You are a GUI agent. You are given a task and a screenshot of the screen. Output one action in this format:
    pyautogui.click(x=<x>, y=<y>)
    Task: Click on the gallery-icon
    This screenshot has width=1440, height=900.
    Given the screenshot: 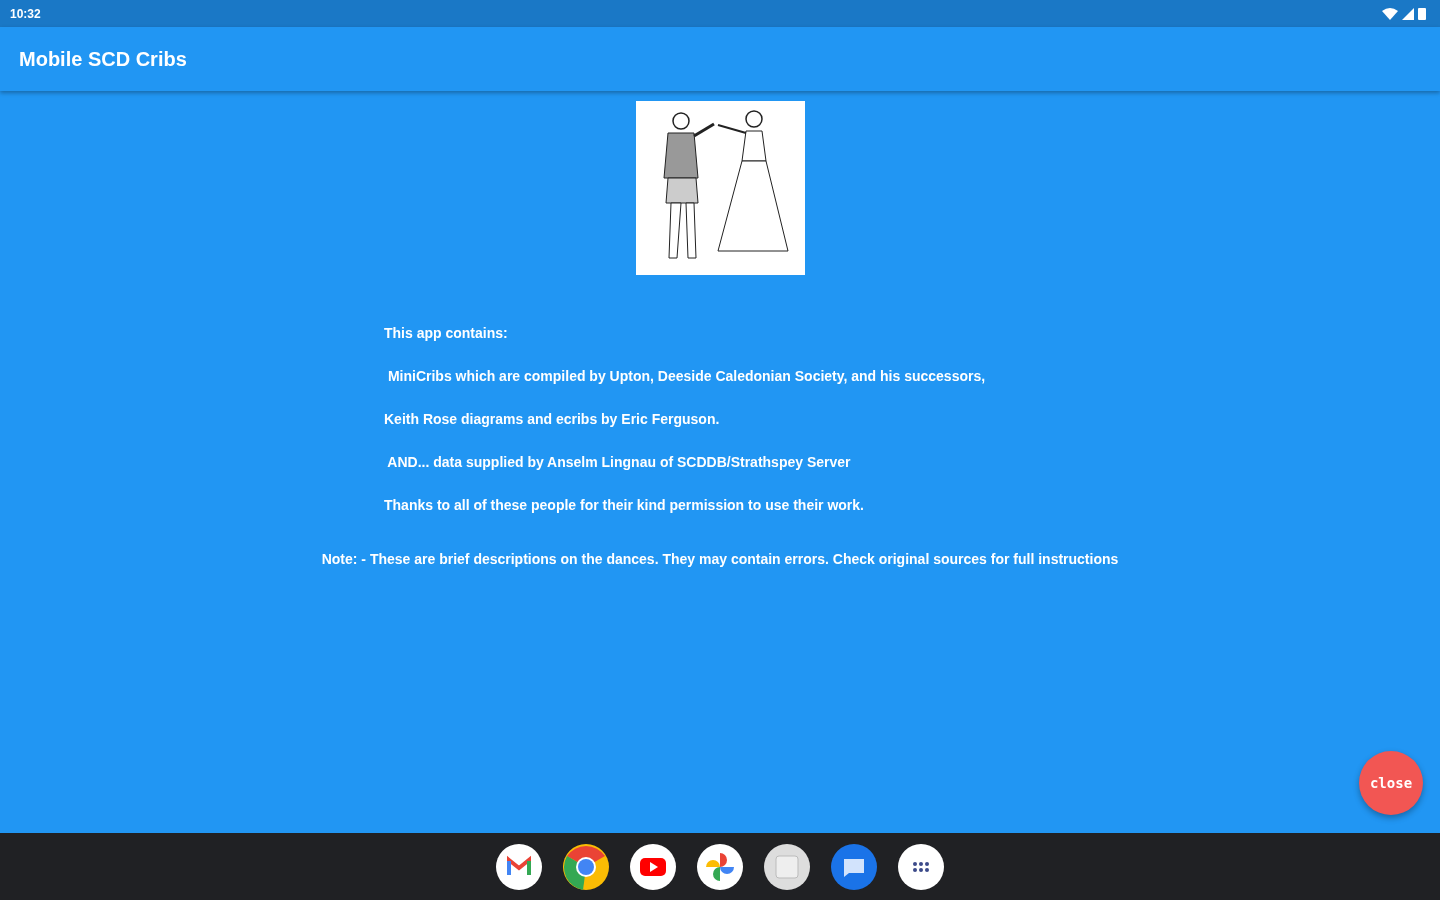 What is the action you would take?
    pyautogui.click(x=787, y=866)
    